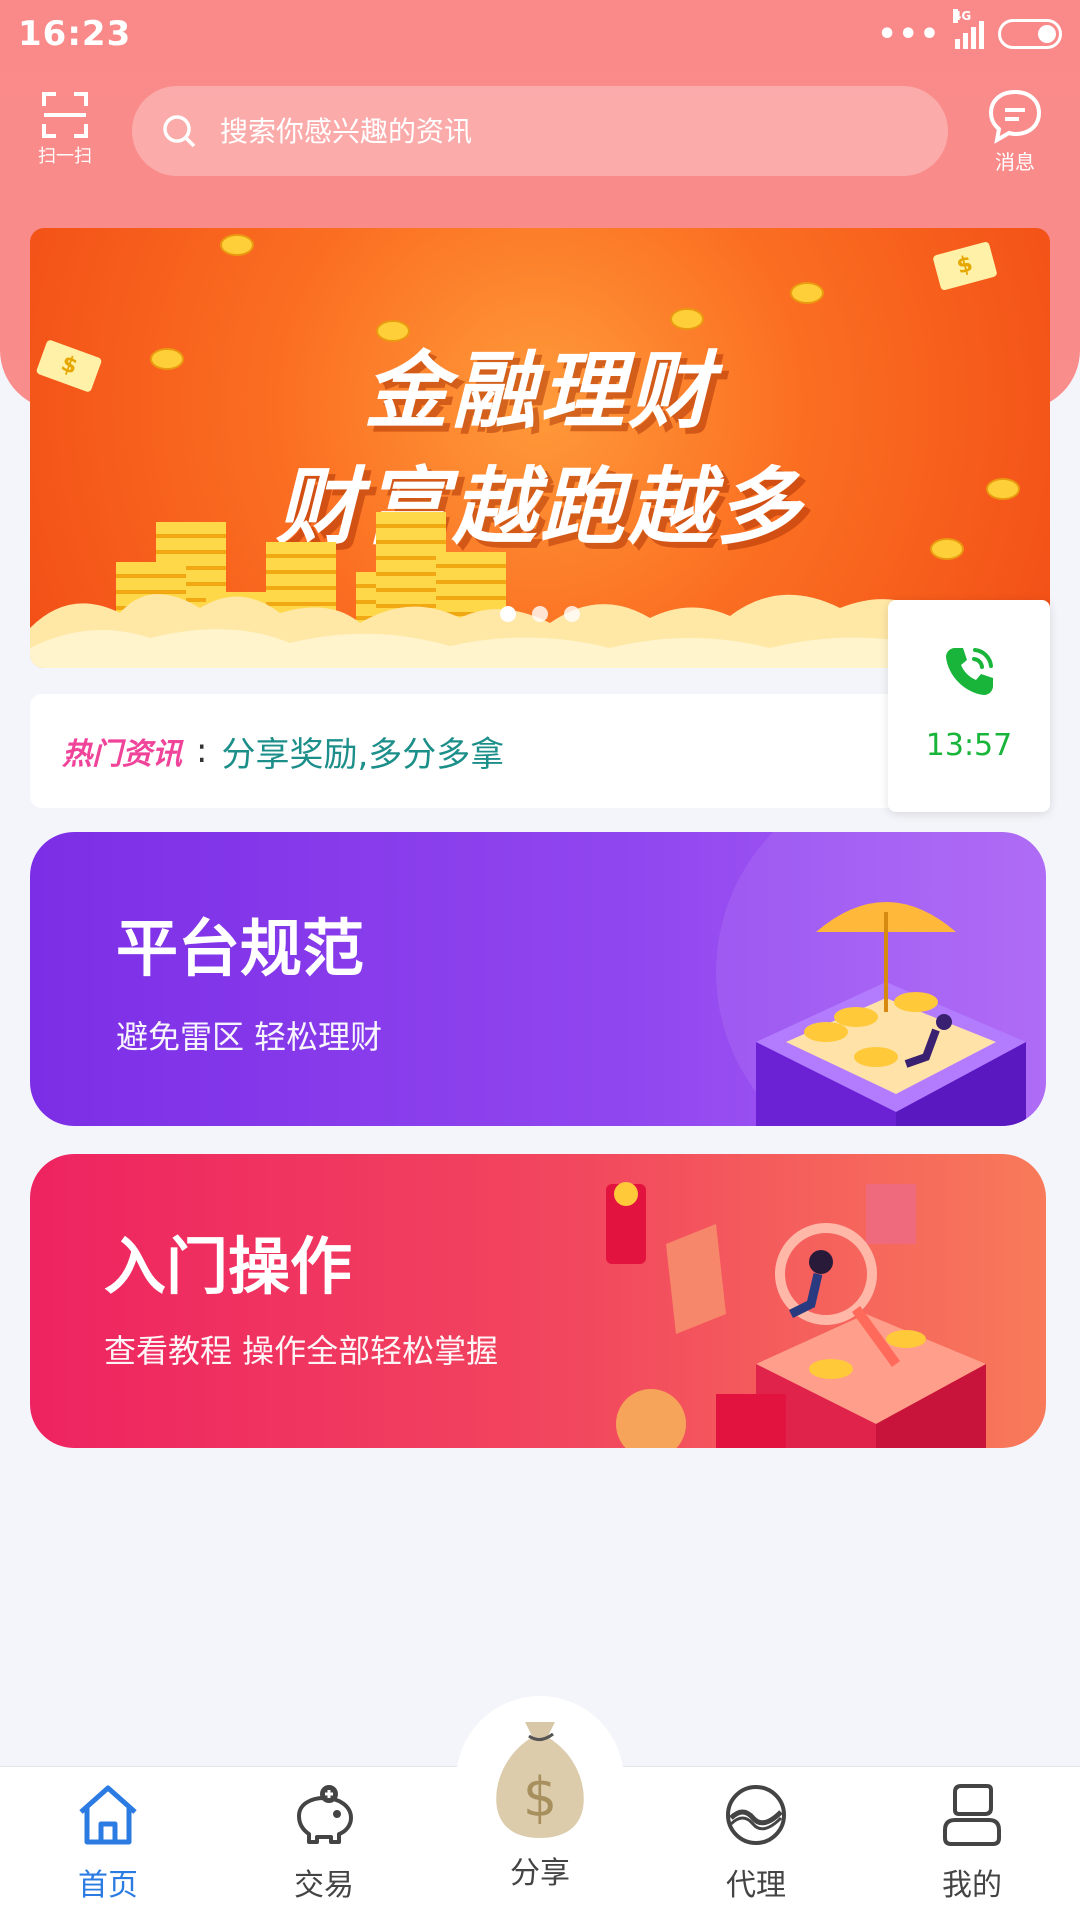  I want to click on nav-item-profile: 我的, so click(972, 1842).